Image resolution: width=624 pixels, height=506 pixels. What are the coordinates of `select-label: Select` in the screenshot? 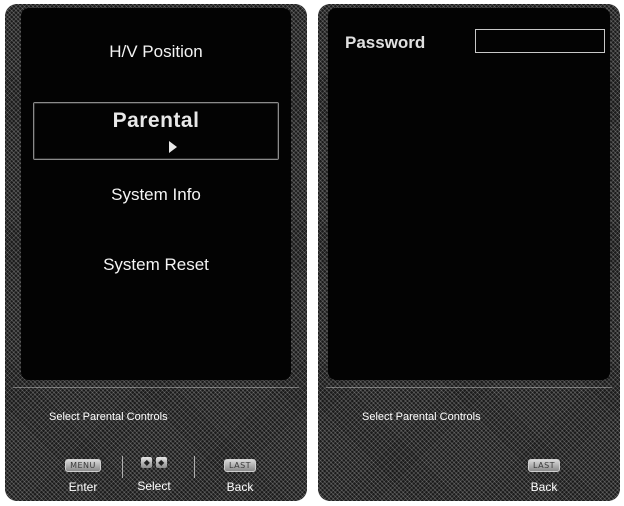 It's located at (154, 486).